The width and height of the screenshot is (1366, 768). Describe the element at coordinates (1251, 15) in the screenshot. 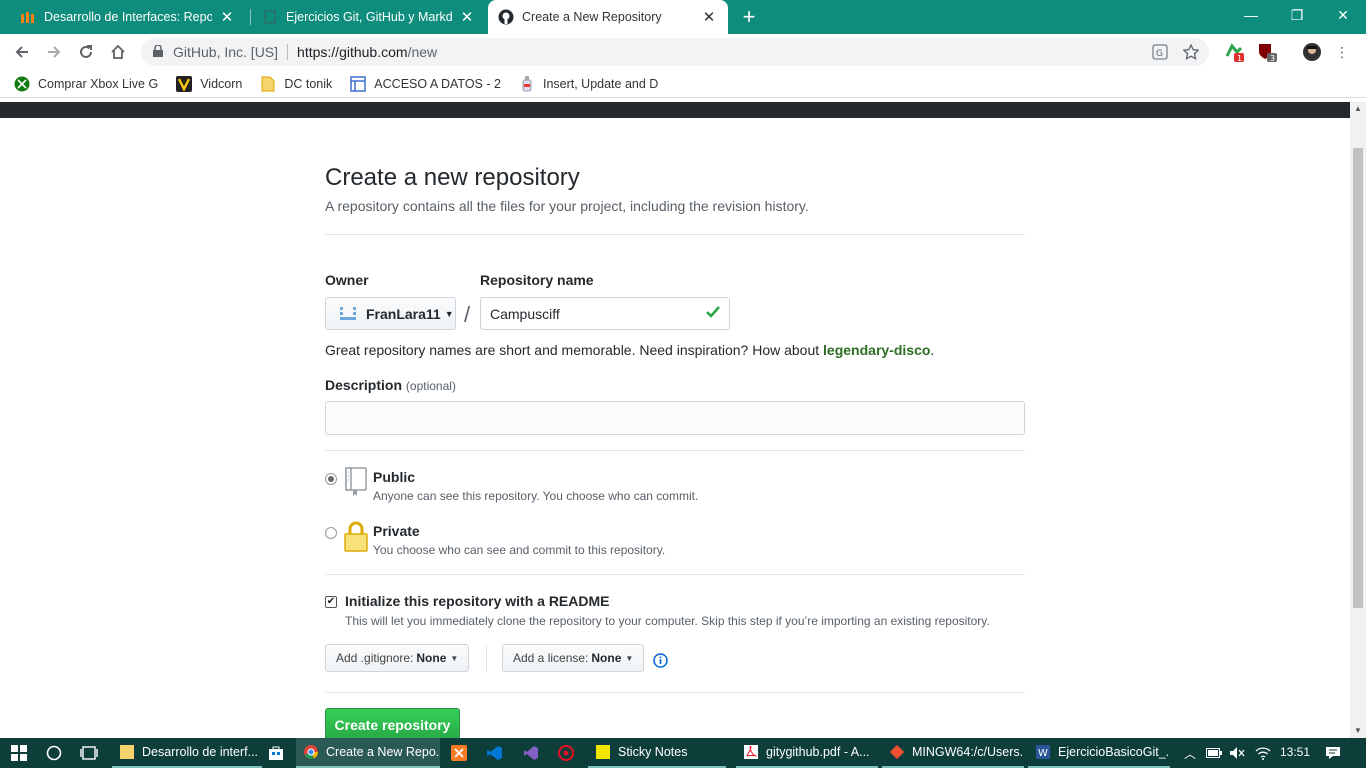

I see `minimize-icon: —` at that location.